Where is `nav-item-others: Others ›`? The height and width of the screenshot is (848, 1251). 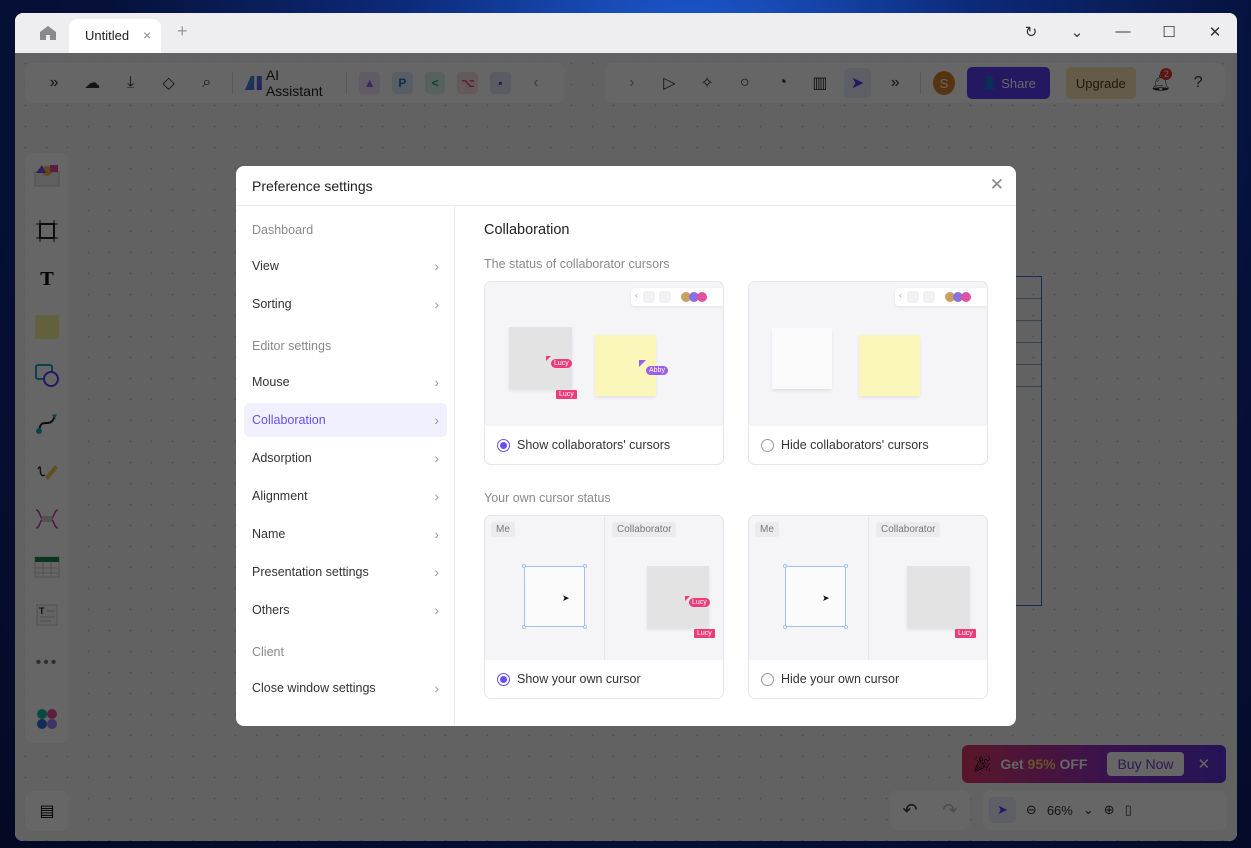 nav-item-others: Others › is located at coordinates (345, 610).